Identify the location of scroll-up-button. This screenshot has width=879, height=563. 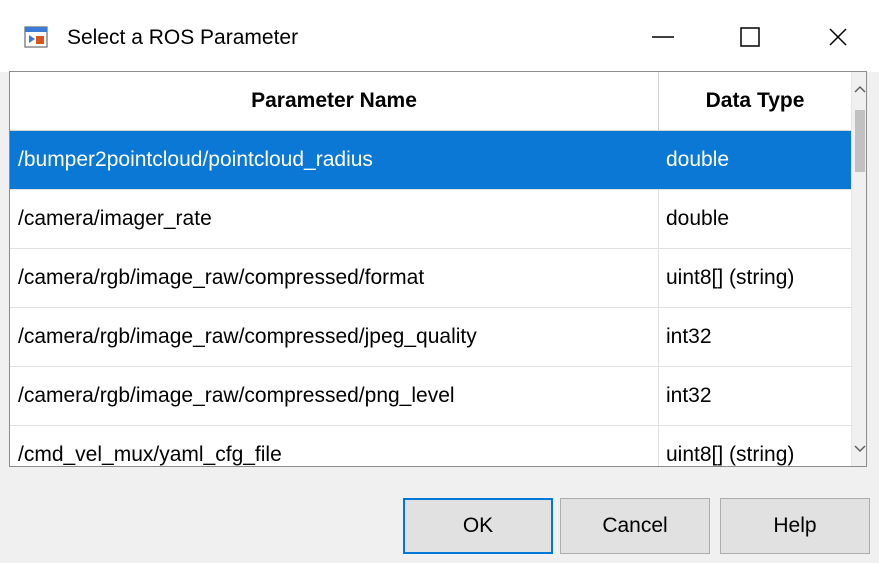
(859, 89).